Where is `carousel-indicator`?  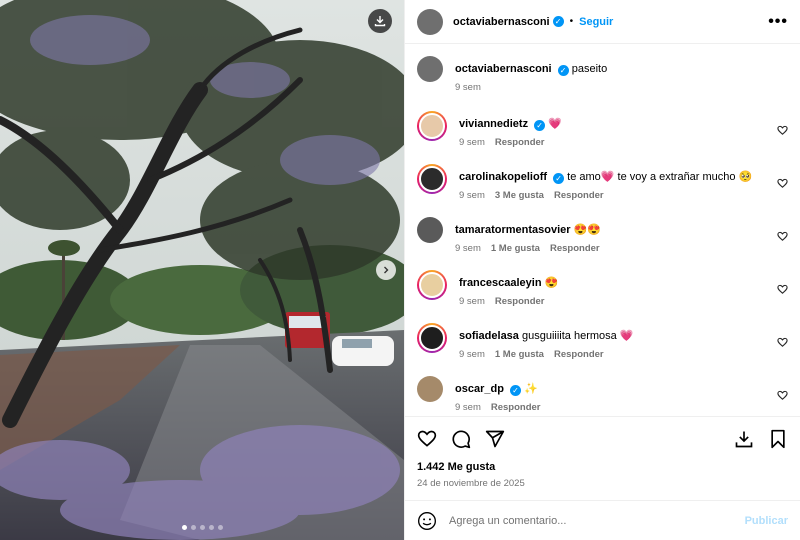
carousel-indicator is located at coordinates (202, 527).